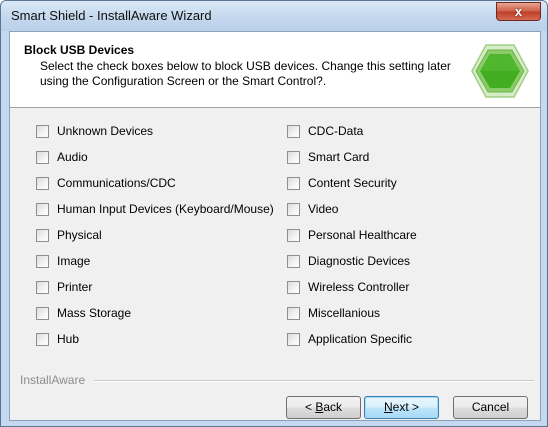 This screenshot has height=427, width=548. I want to click on page-title: Block USB Devices, so click(79, 50).